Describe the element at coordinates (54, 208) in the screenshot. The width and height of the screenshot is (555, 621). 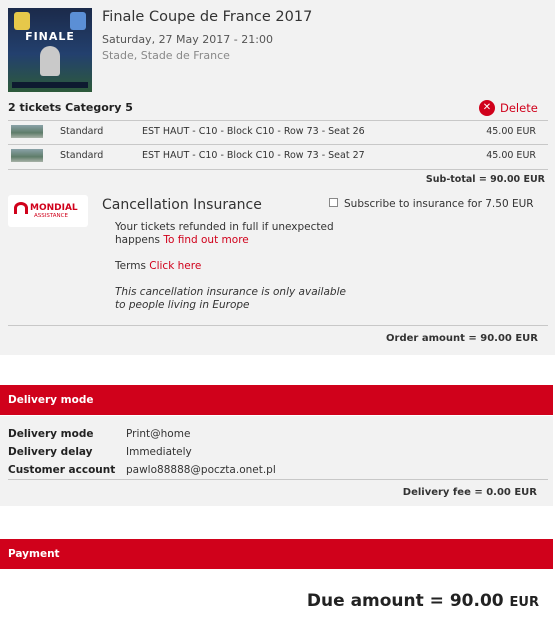
I see `logo-brand: MONDIAL` at that location.